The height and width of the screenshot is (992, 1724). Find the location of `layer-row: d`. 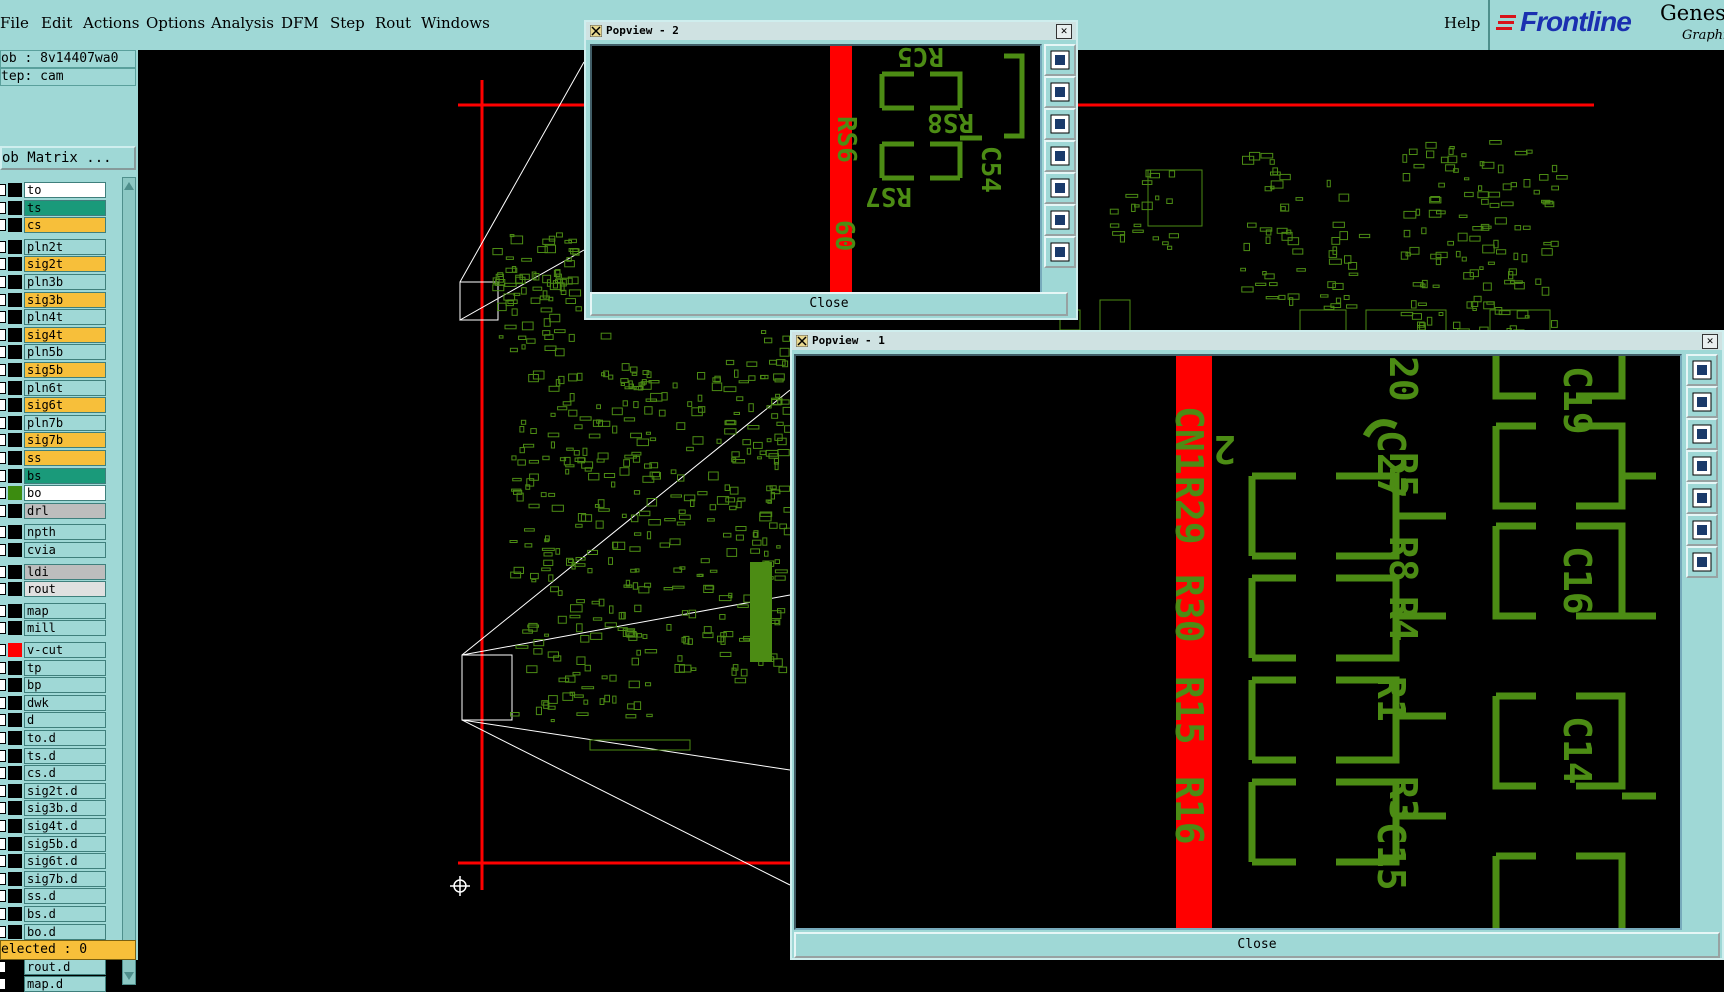

layer-row: d is located at coordinates (54, 720).